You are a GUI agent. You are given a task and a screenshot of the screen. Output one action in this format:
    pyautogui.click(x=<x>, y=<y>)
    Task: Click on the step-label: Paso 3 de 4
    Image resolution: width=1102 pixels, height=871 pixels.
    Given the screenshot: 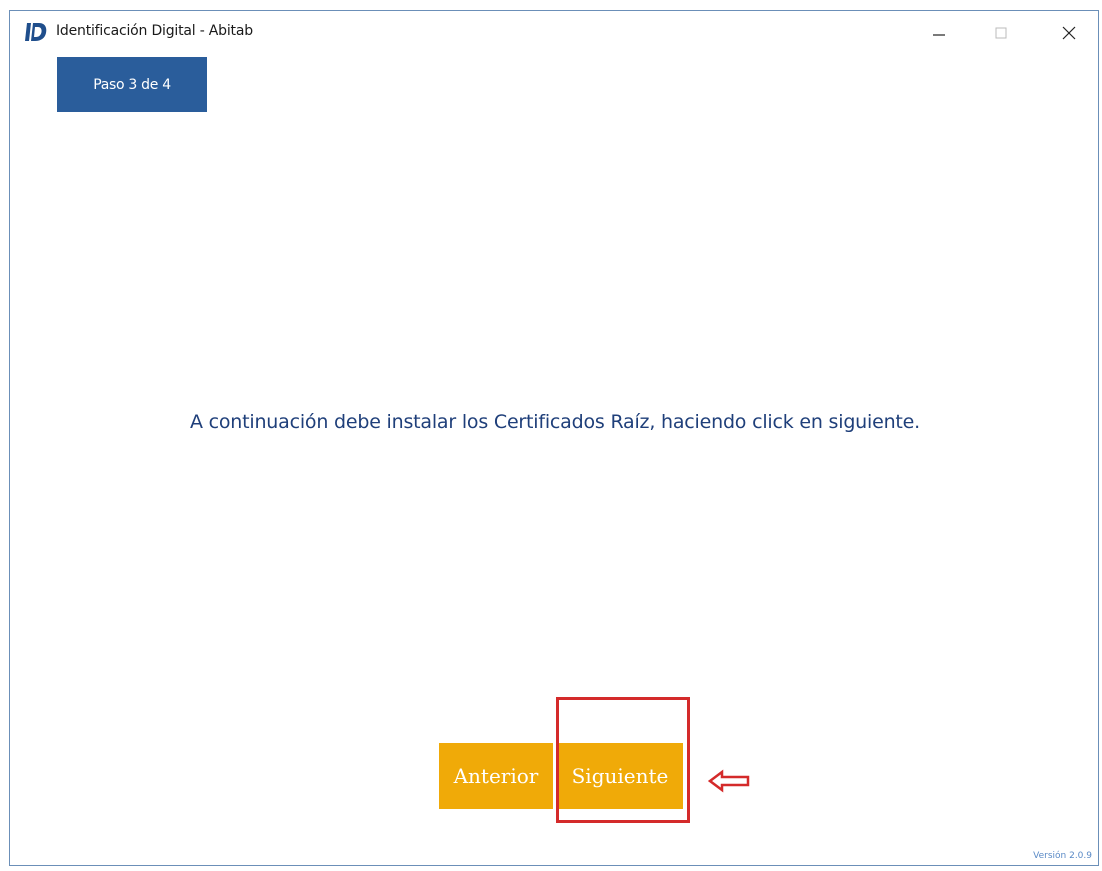 What is the action you would take?
    pyautogui.click(x=132, y=84)
    